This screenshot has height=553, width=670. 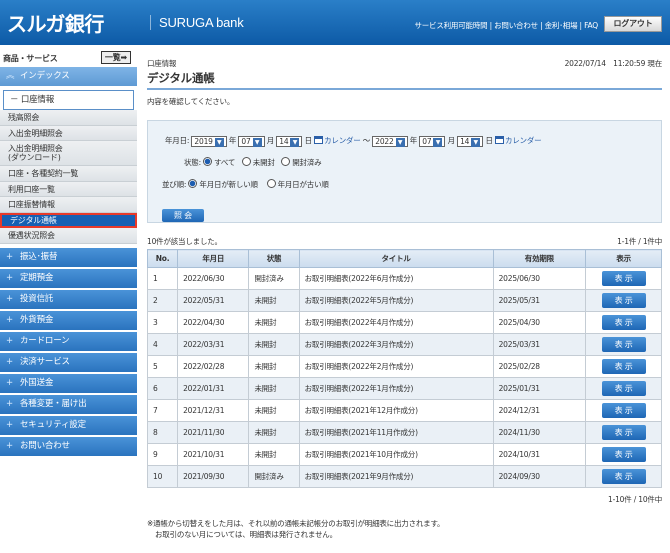 What do you see at coordinates (68, 278) in the screenshot?
I see `sidebar-menu-item: + 定期預金` at bounding box center [68, 278].